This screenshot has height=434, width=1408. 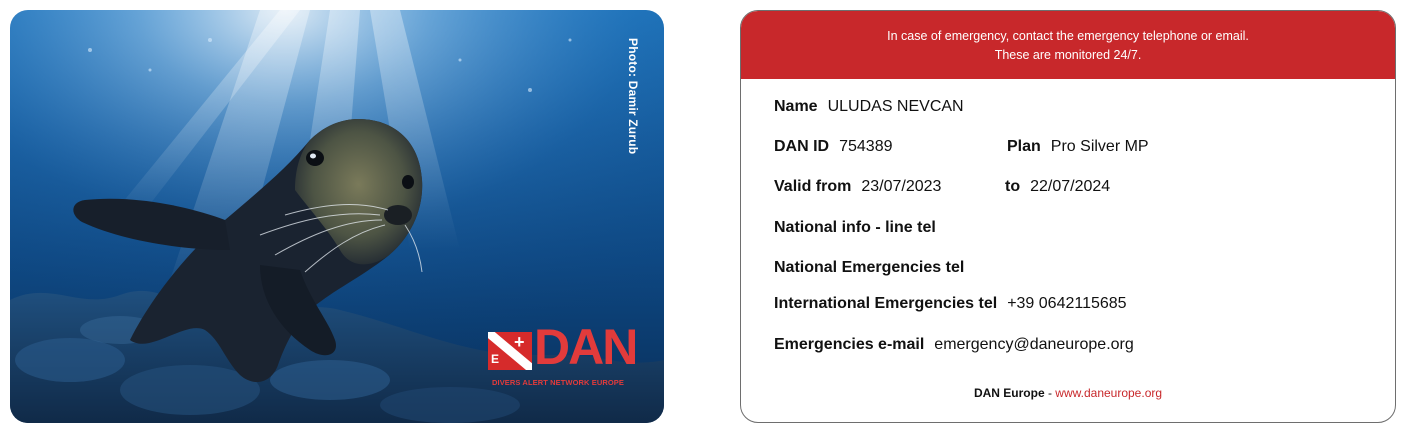 What do you see at coordinates (1009, 393) in the screenshot?
I see `footer-org: DAN Europe` at bounding box center [1009, 393].